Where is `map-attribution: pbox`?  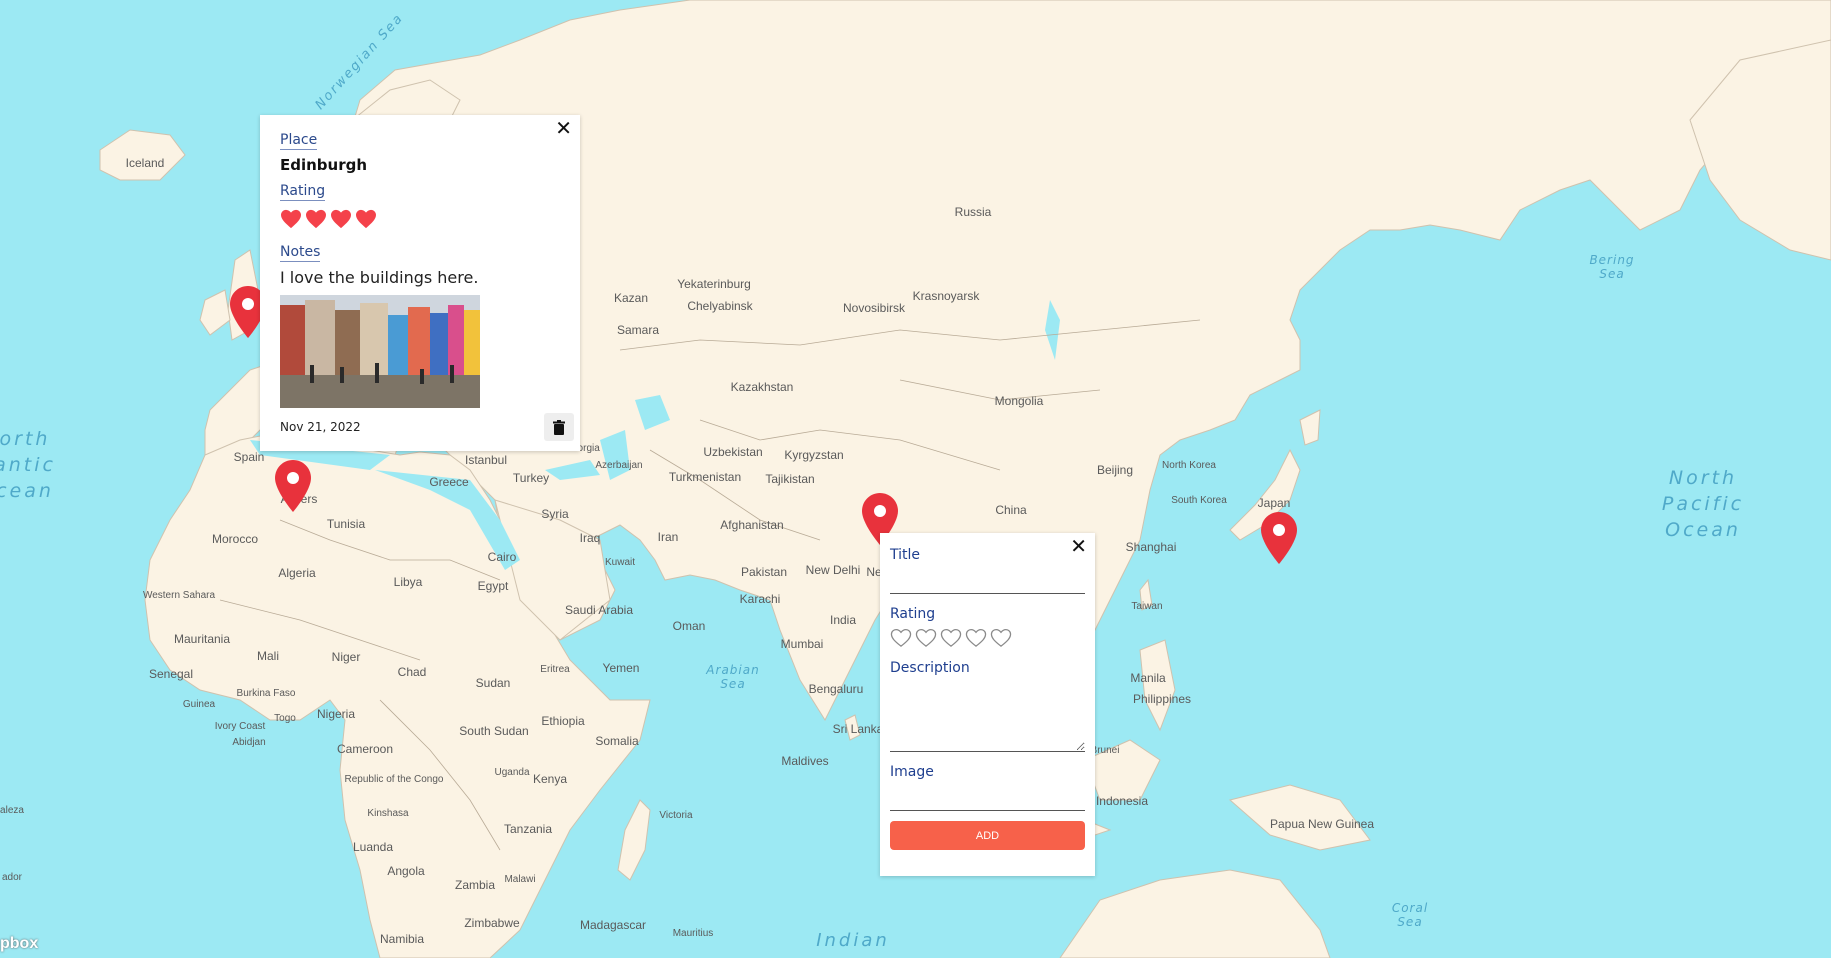
map-attribution: pbox is located at coordinates (19, 944).